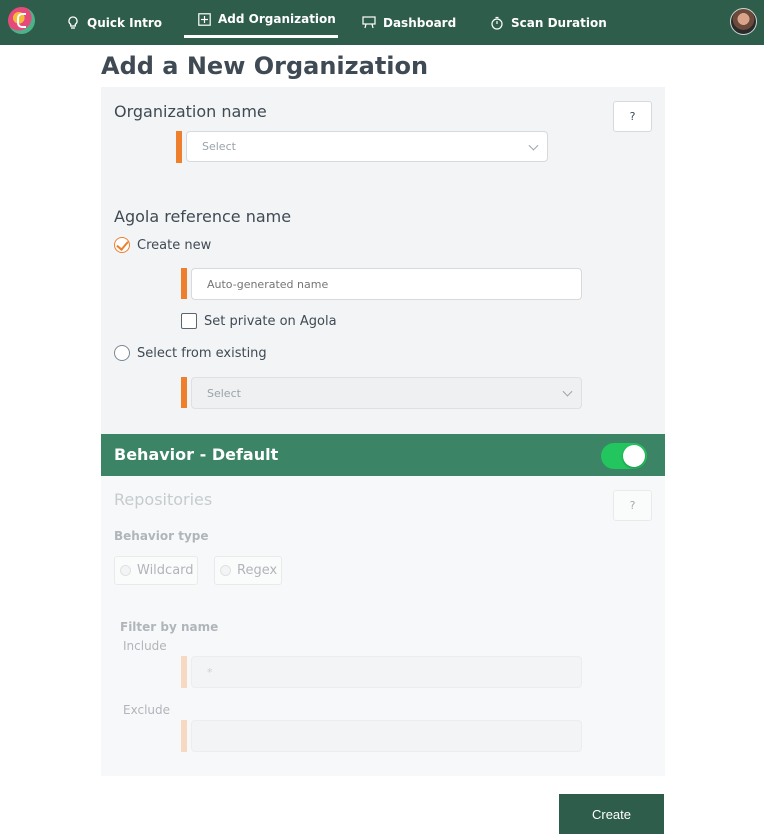  What do you see at coordinates (632, 116) in the screenshot?
I see `organization-help-button: ?` at bounding box center [632, 116].